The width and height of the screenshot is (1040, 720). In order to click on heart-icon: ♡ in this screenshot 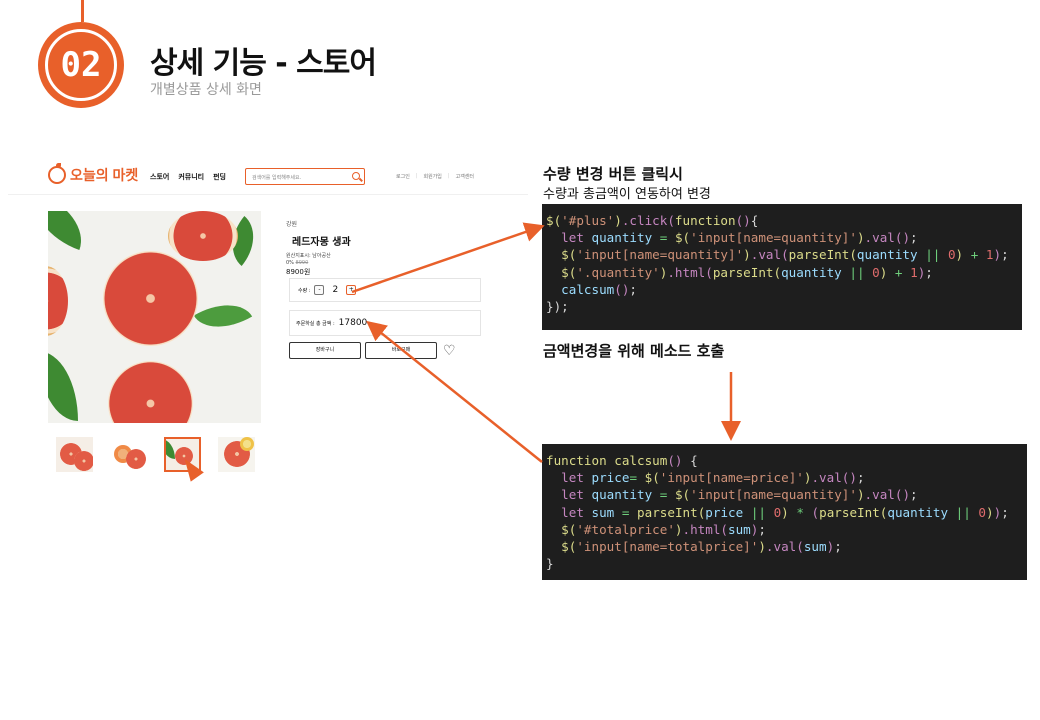, I will do `click(449, 351)`.